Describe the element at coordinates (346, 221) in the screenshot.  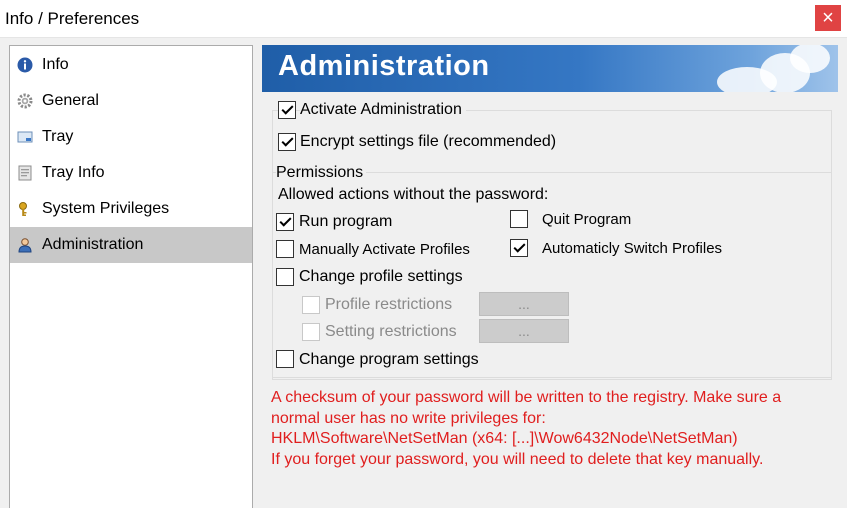
I see `run-program-label: Run program` at that location.